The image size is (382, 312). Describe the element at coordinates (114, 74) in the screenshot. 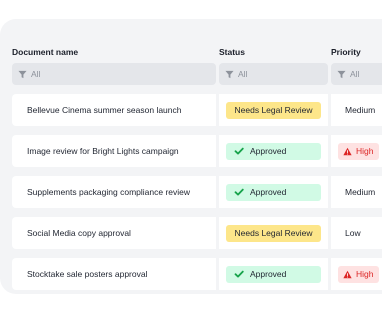

I see `document-name-filter: All` at that location.